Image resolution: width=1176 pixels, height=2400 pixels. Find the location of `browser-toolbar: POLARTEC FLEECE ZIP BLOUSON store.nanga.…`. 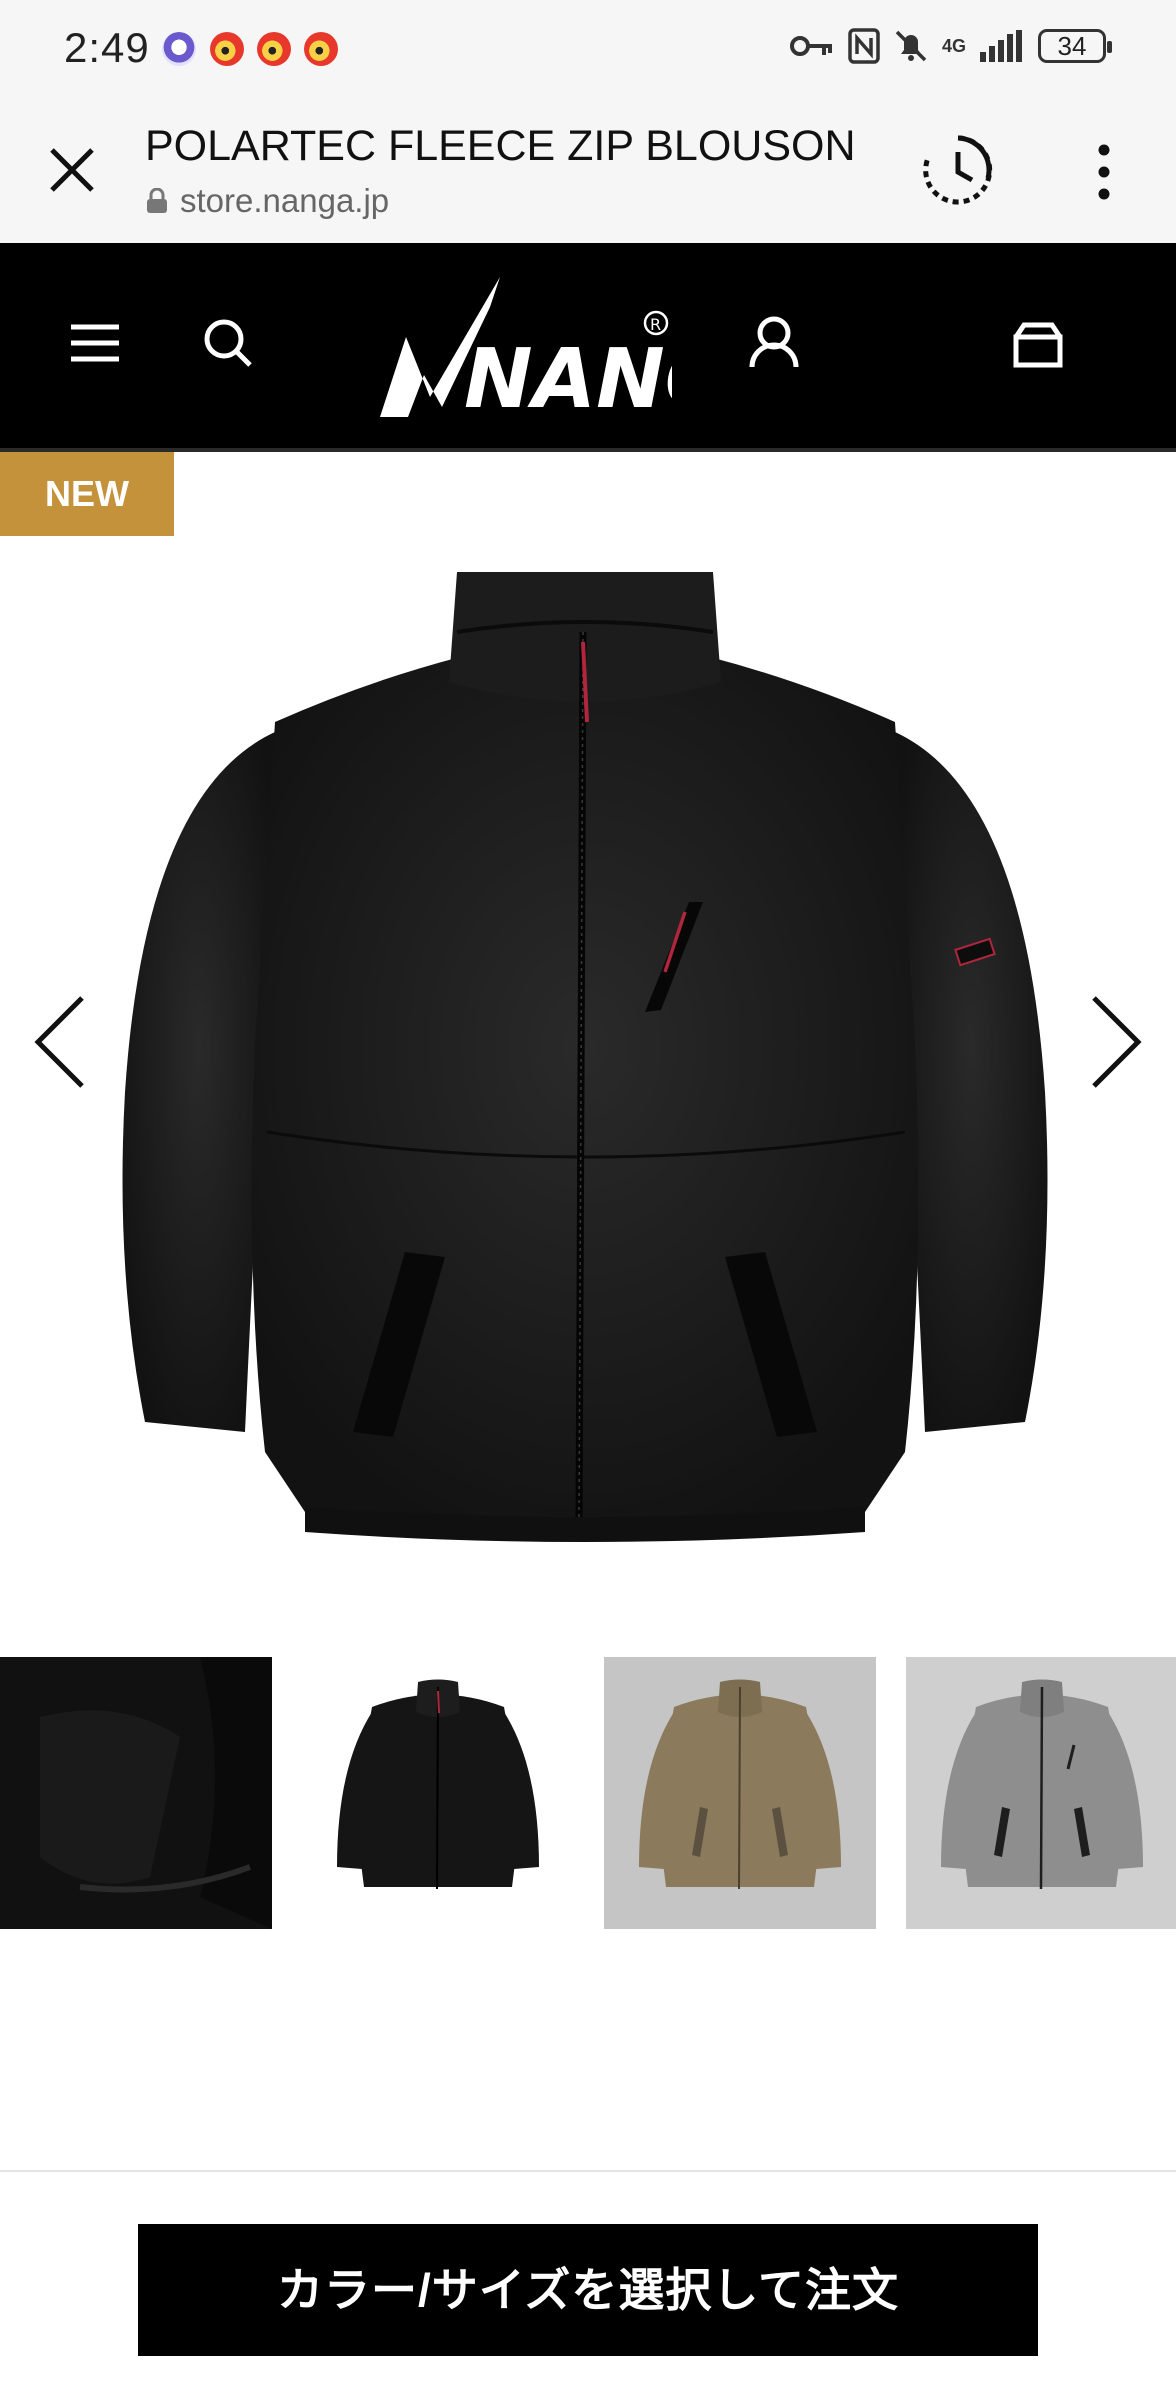

browser-toolbar: POLARTEC FLEECE ZIP BLOUSON store.nanga.… is located at coordinates (588, 171).